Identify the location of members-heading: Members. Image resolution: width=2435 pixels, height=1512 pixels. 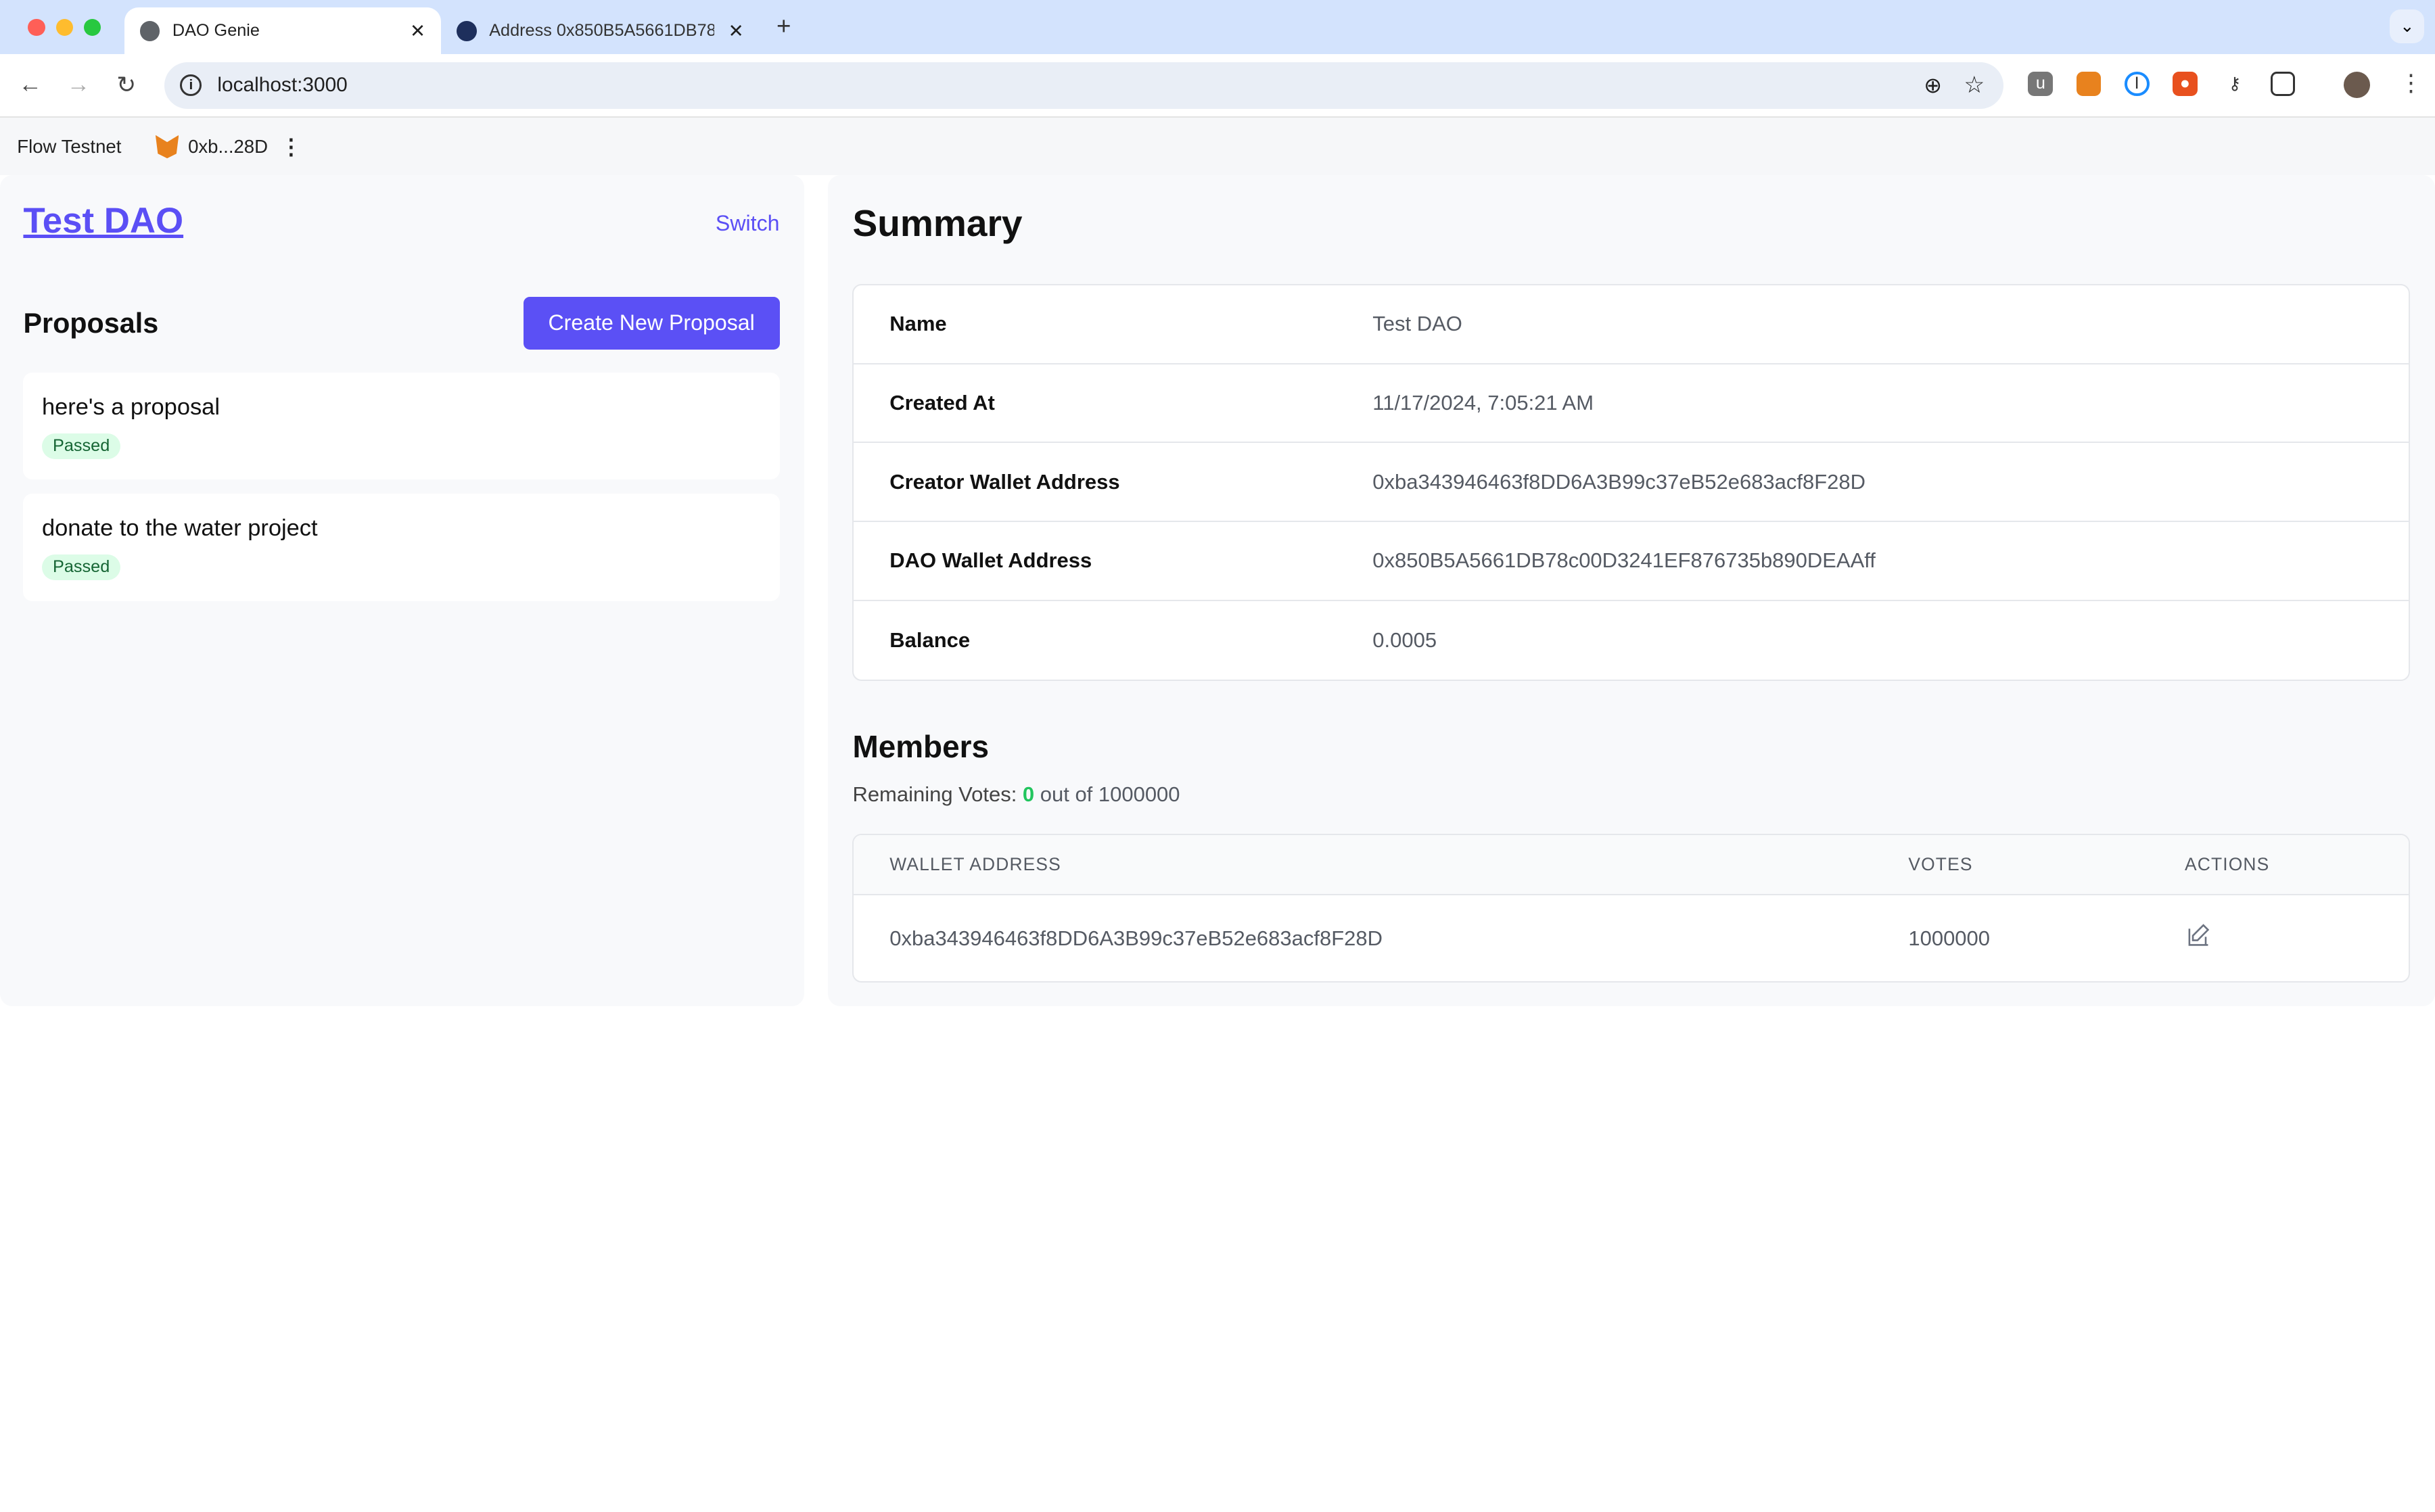
(921, 746).